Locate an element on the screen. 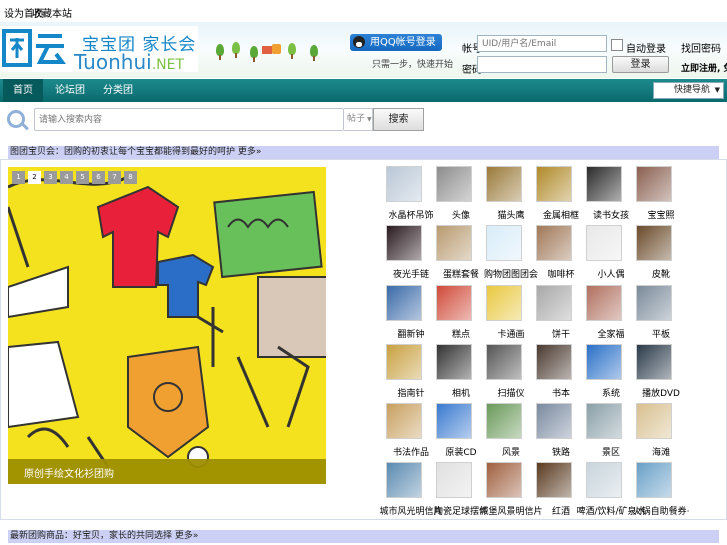  password-input is located at coordinates (542, 64).